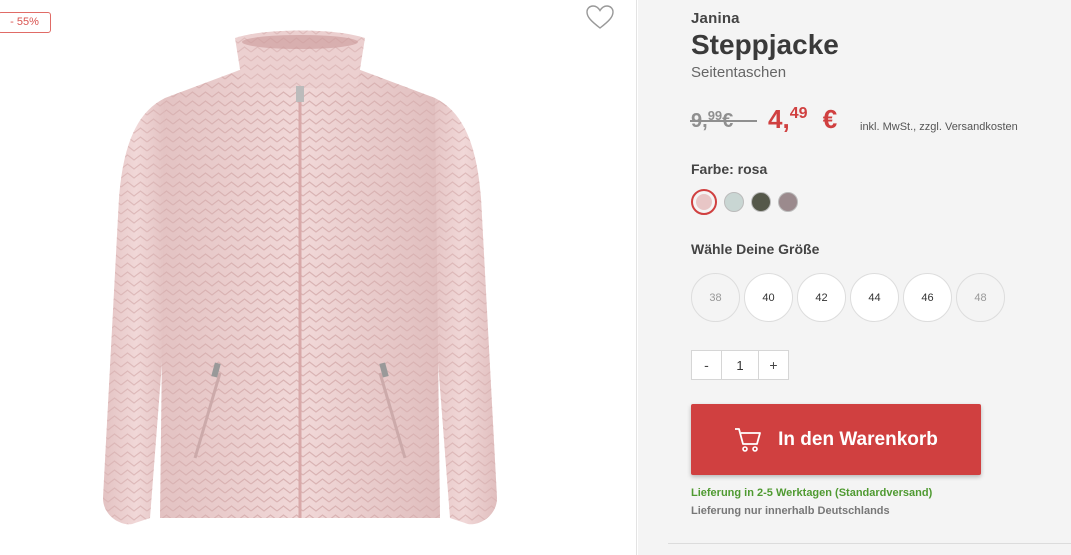 The image size is (1071, 555). Describe the element at coordinates (748, 439) in the screenshot. I see `cart-icon` at that location.